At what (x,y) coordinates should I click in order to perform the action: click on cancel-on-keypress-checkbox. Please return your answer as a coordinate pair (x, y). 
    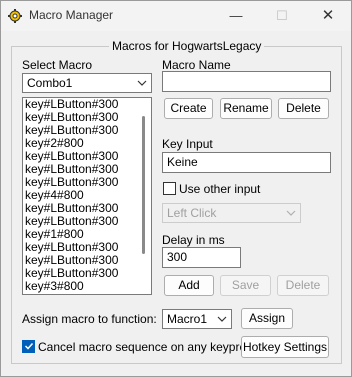
    Looking at the image, I should click on (28, 346).